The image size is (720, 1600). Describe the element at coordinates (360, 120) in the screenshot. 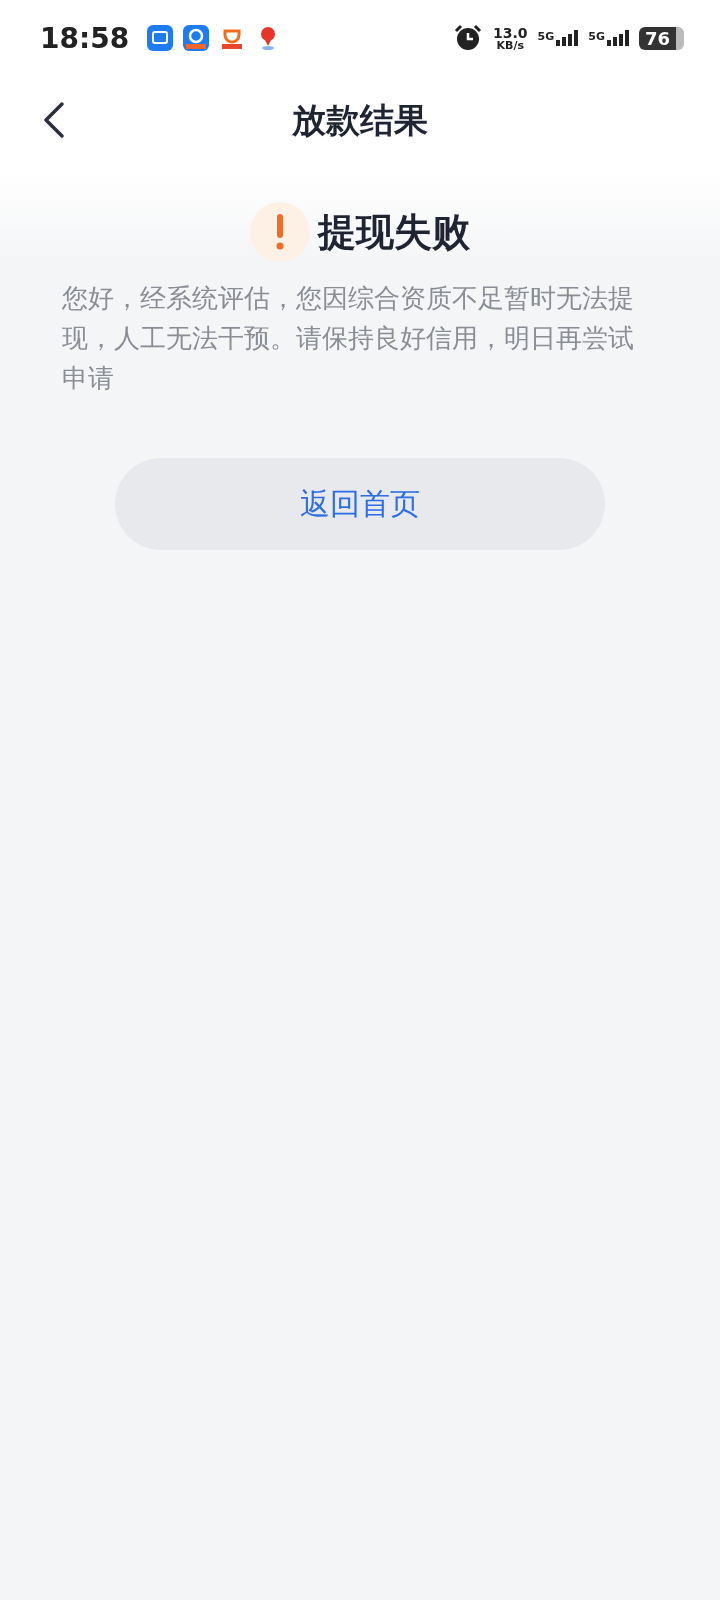

I see `page-title: 放款结果` at that location.